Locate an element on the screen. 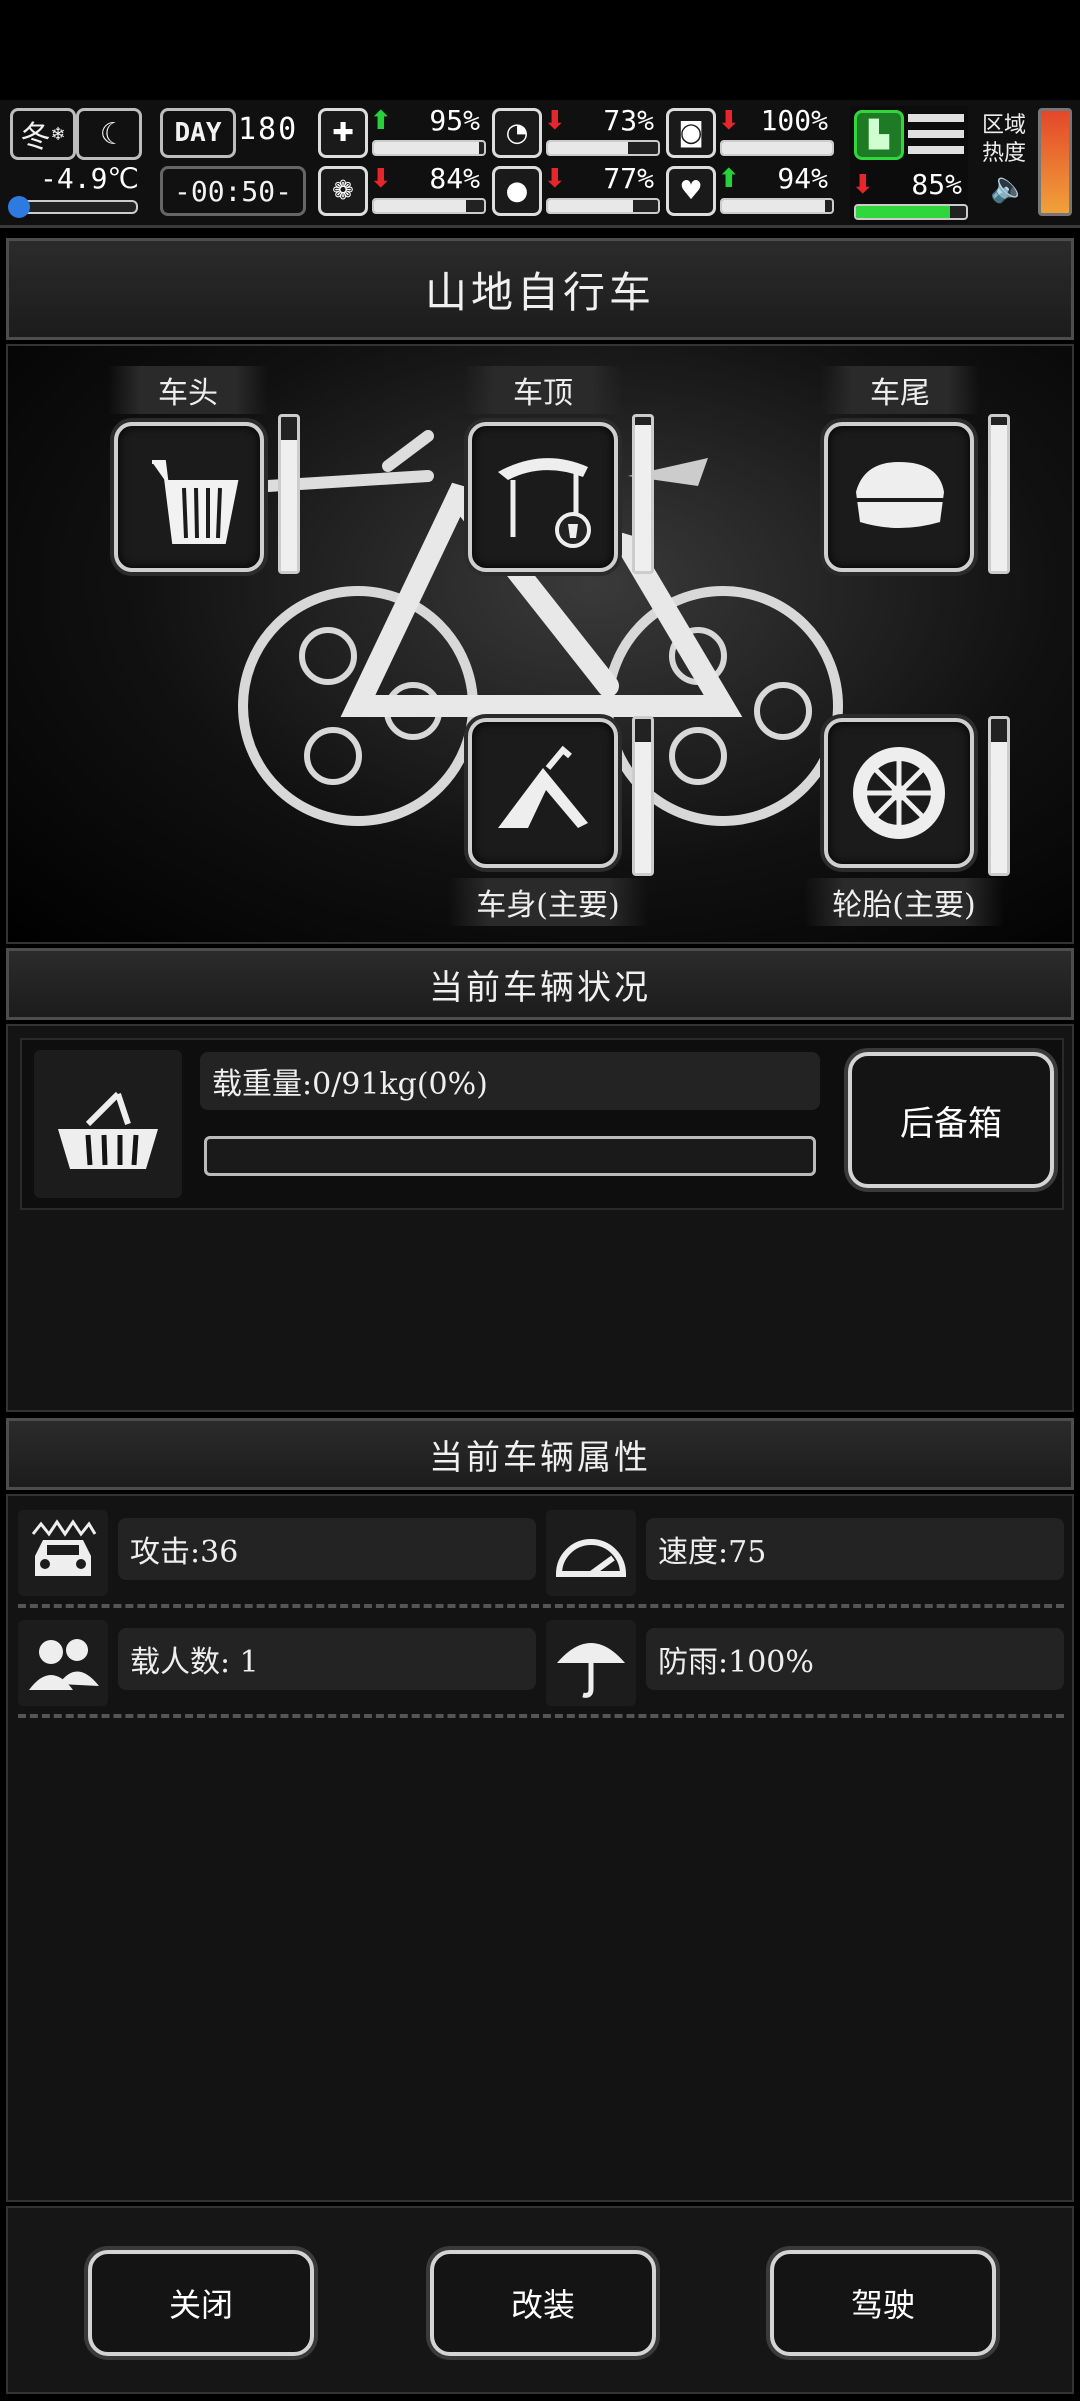 This screenshot has width=1080, height=2401. stat-value: 95% is located at coordinates (454, 120).